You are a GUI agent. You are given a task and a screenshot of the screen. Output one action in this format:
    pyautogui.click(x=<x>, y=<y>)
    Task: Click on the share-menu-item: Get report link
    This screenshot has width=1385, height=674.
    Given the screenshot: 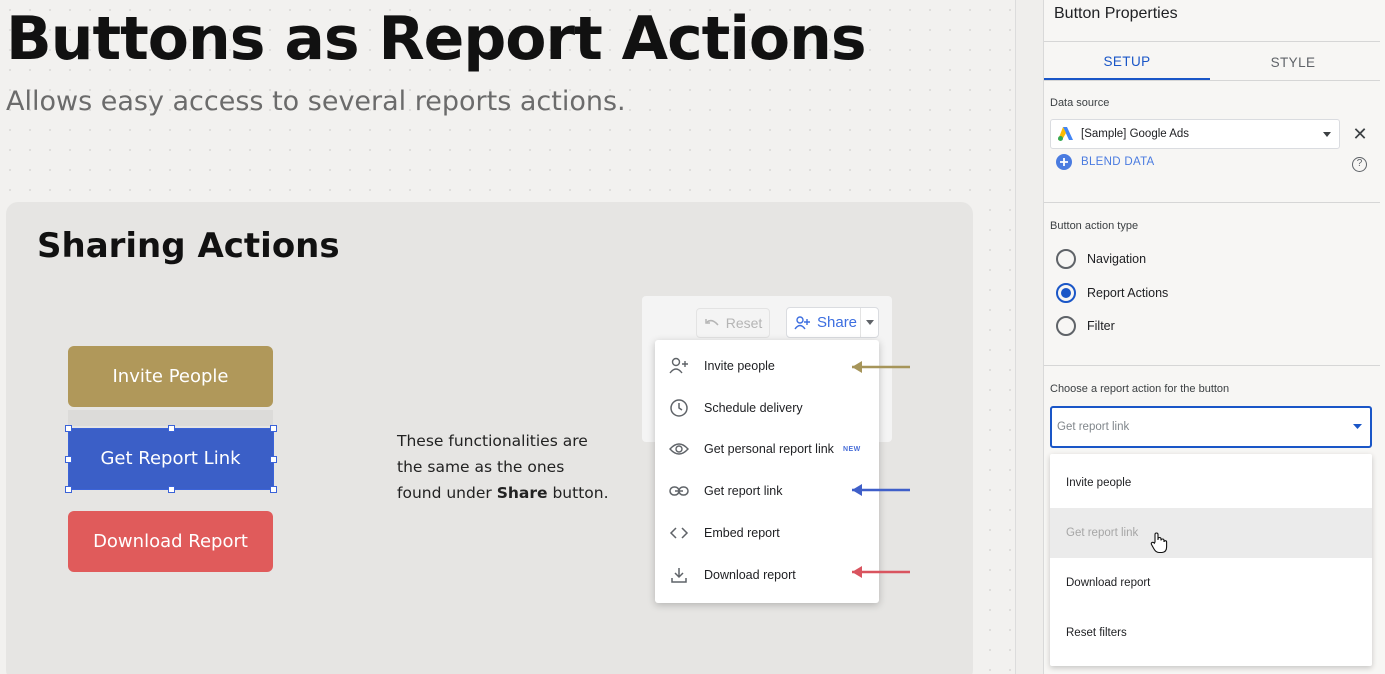 What is the action you would take?
    pyautogui.click(x=767, y=491)
    